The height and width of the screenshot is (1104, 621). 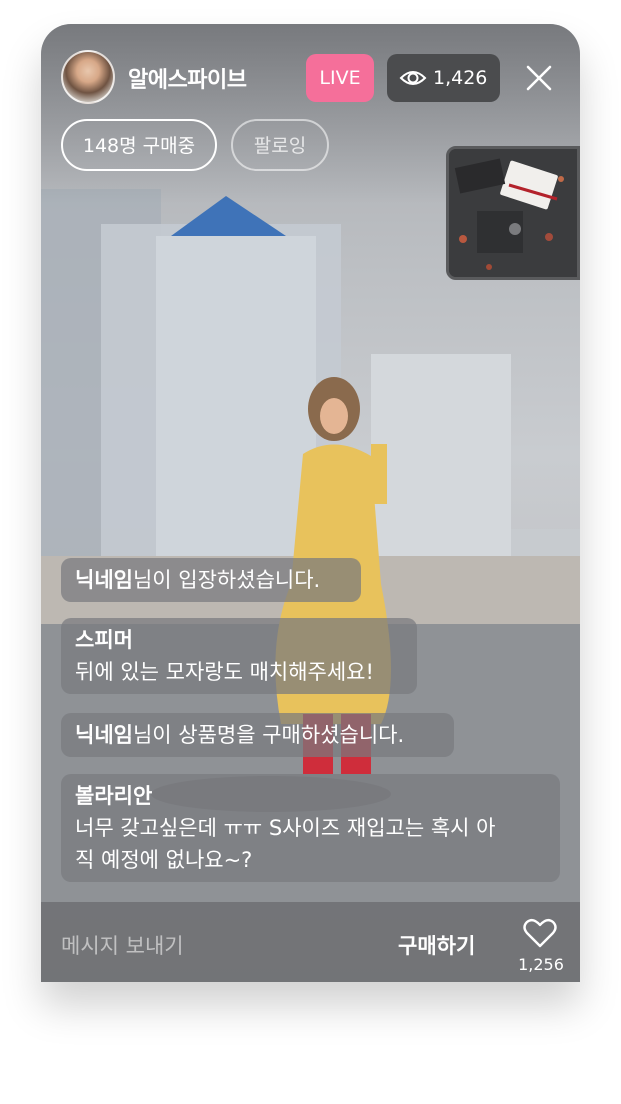 I want to click on chat-text-line: 너무 갖고싶은데 ㅠㅠ S사이즈 재입고는 혹시 아, so click(x=285, y=828).